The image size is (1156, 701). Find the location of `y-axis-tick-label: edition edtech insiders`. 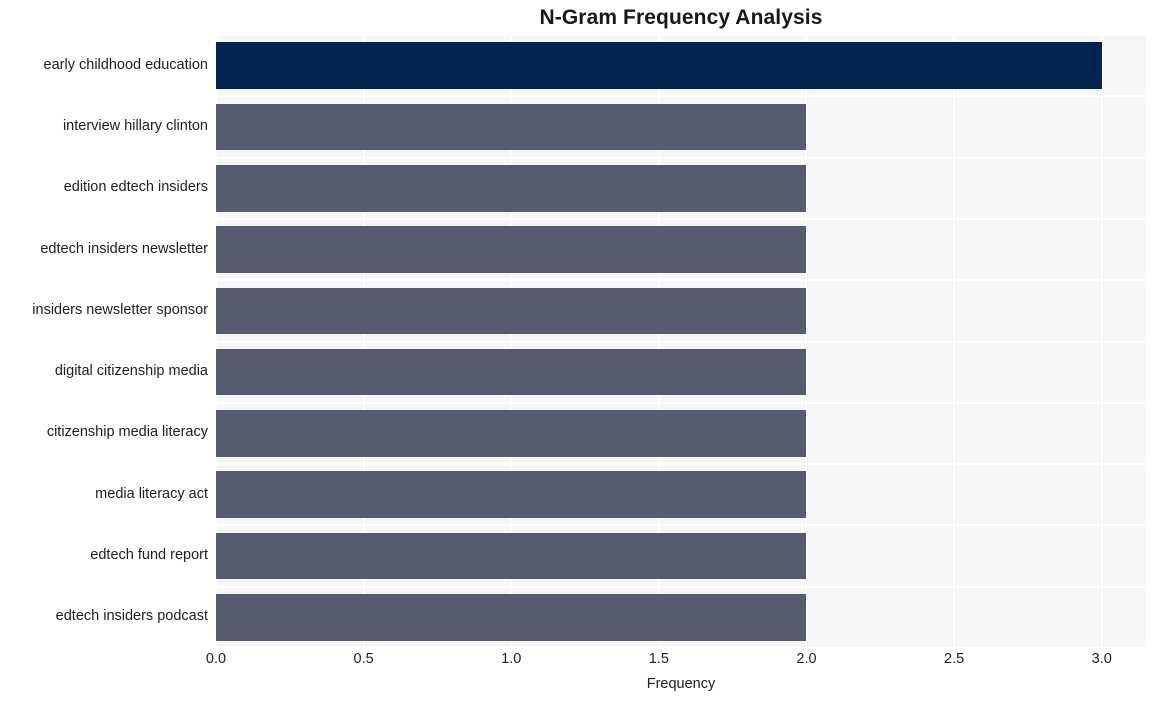

y-axis-tick-label: edition edtech insiders is located at coordinates (135, 187).